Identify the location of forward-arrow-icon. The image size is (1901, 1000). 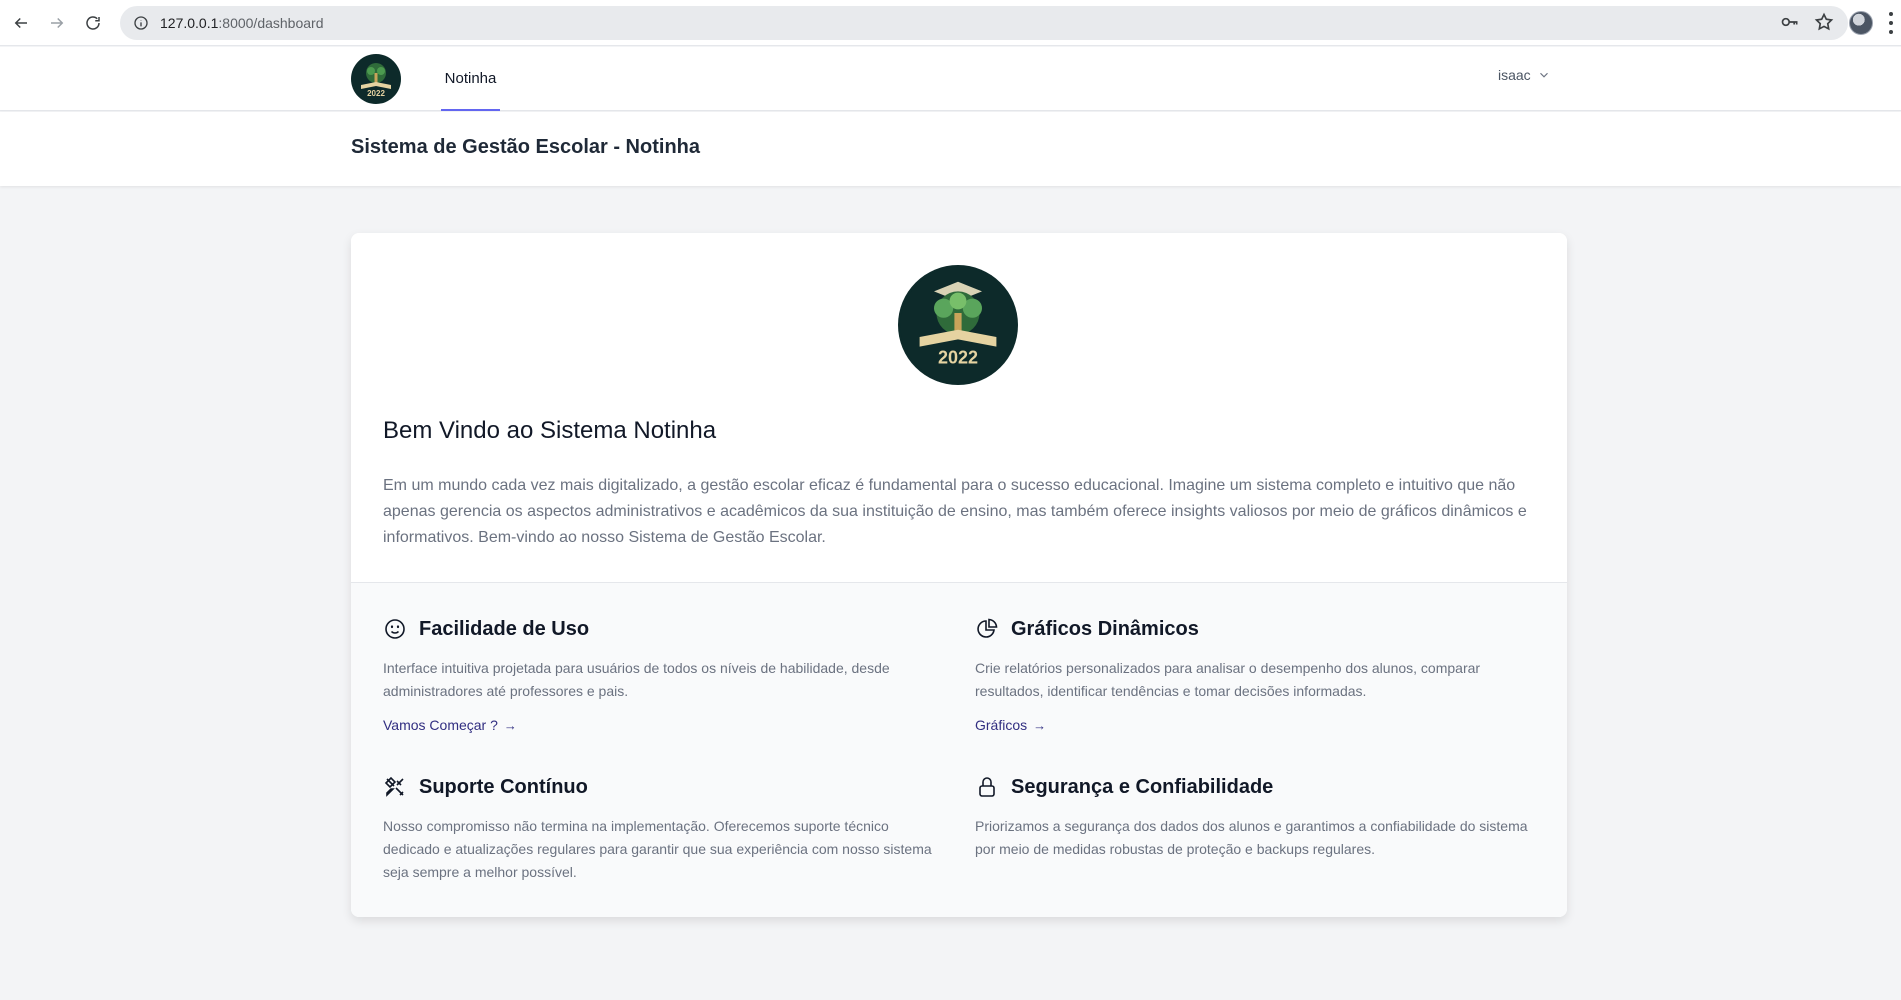
(57, 23).